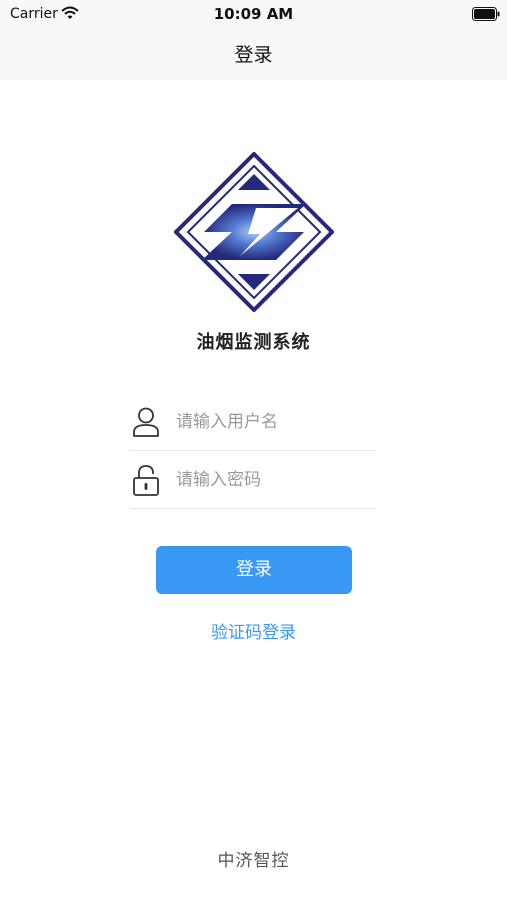 This screenshot has height=900, width=507. What do you see at coordinates (254, 570) in the screenshot?
I see `login-button: 登录` at bounding box center [254, 570].